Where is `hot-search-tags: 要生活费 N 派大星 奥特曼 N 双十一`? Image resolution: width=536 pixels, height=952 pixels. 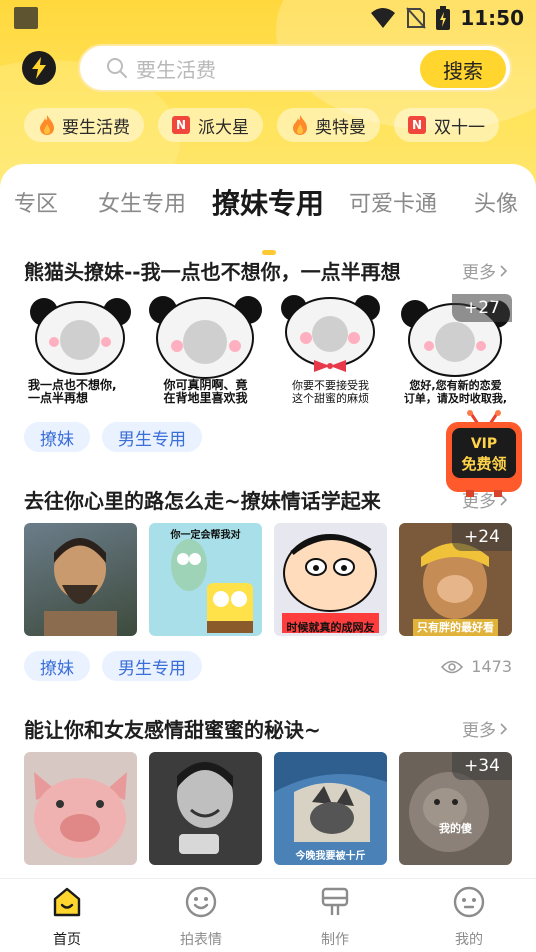
hot-search-tags: 要生活费 N 派大星 奥特曼 N 双十一 is located at coordinates (261, 125).